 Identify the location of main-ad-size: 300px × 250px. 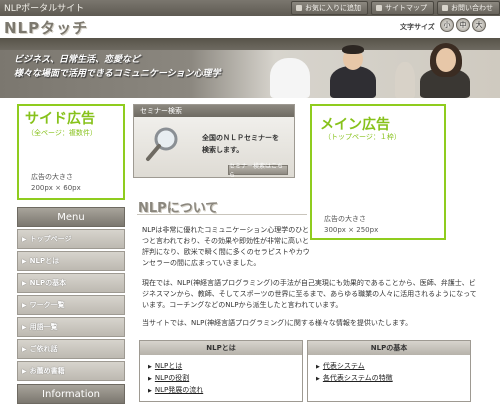
(351, 230).